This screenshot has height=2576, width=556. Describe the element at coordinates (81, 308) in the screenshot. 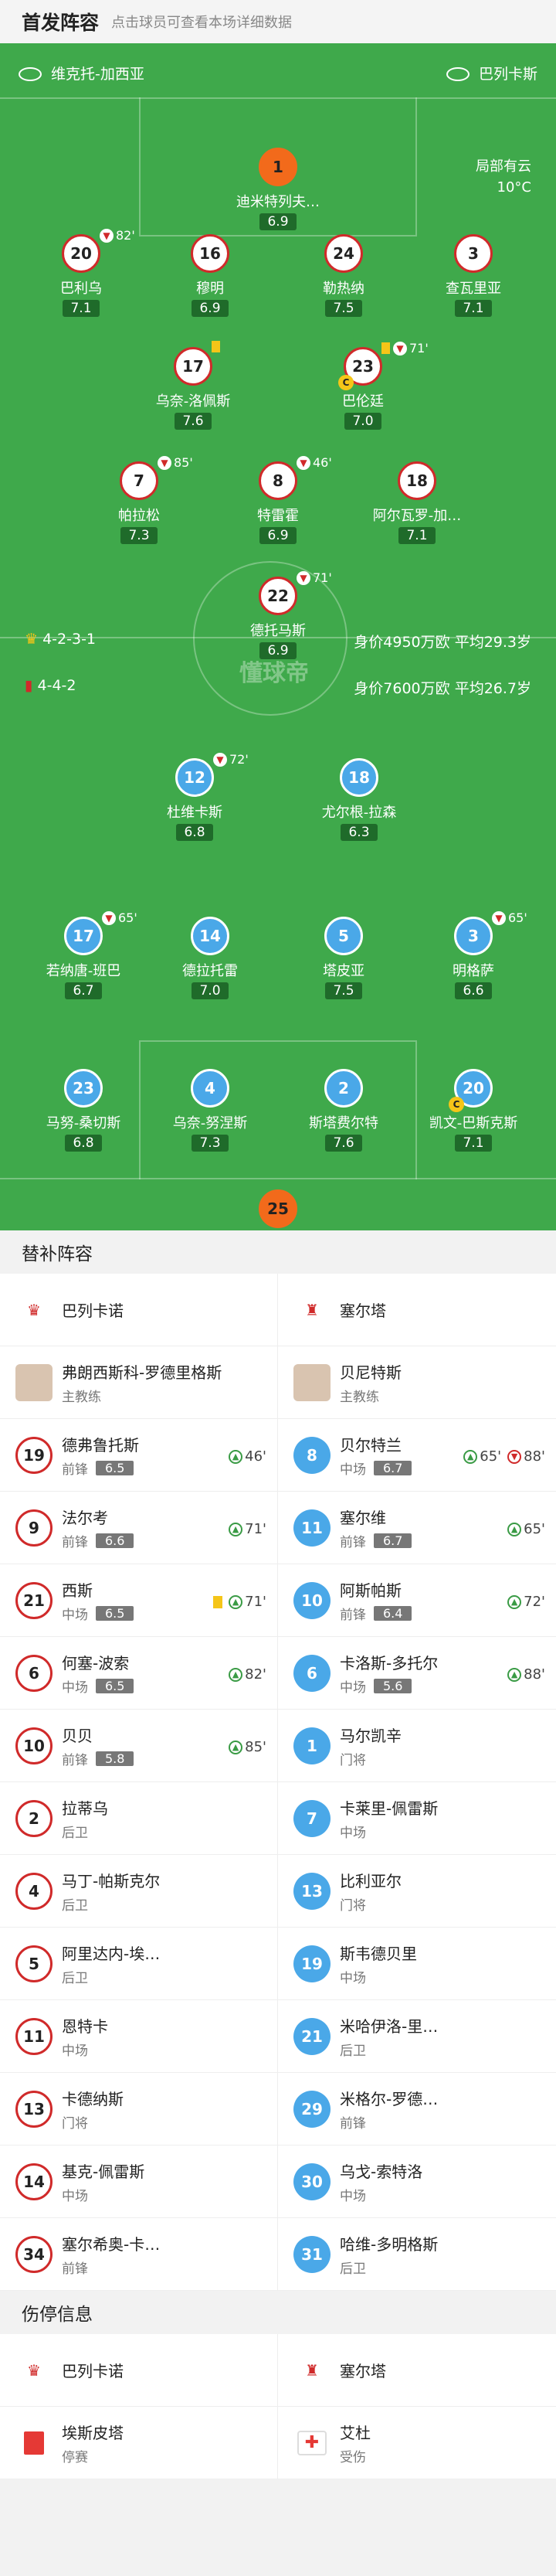

I see `player-rating: 7.1` at that location.